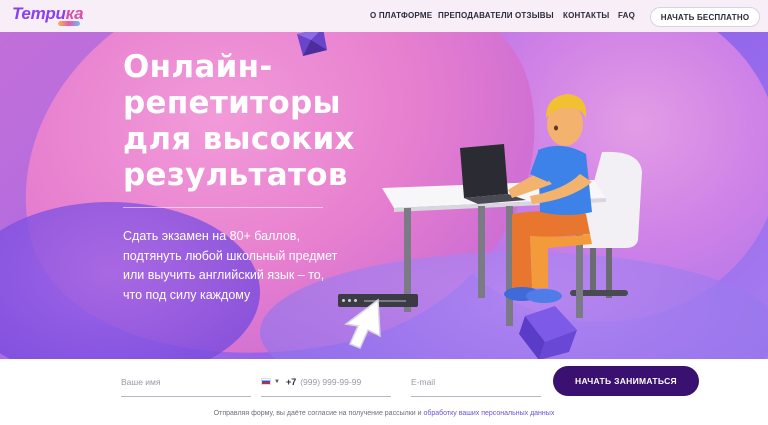 The image size is (768, 425). What do you see at coordinates (534, 15) in the screenshot?
I see `nav-link-reviews: ОТЗЫВЫ` at bounding box center [534, 15].